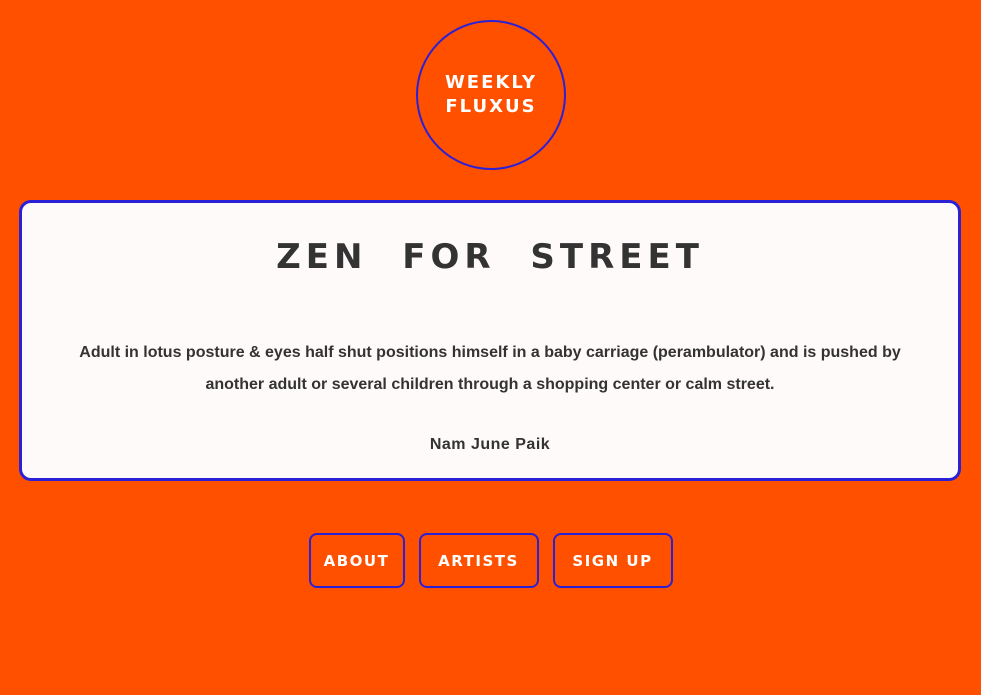 The width and height of the screenshot is (981, 695). Describe the element at coordinates (490, 444) in the screenshot. I see `score-author: Nam June Paik` at that location.